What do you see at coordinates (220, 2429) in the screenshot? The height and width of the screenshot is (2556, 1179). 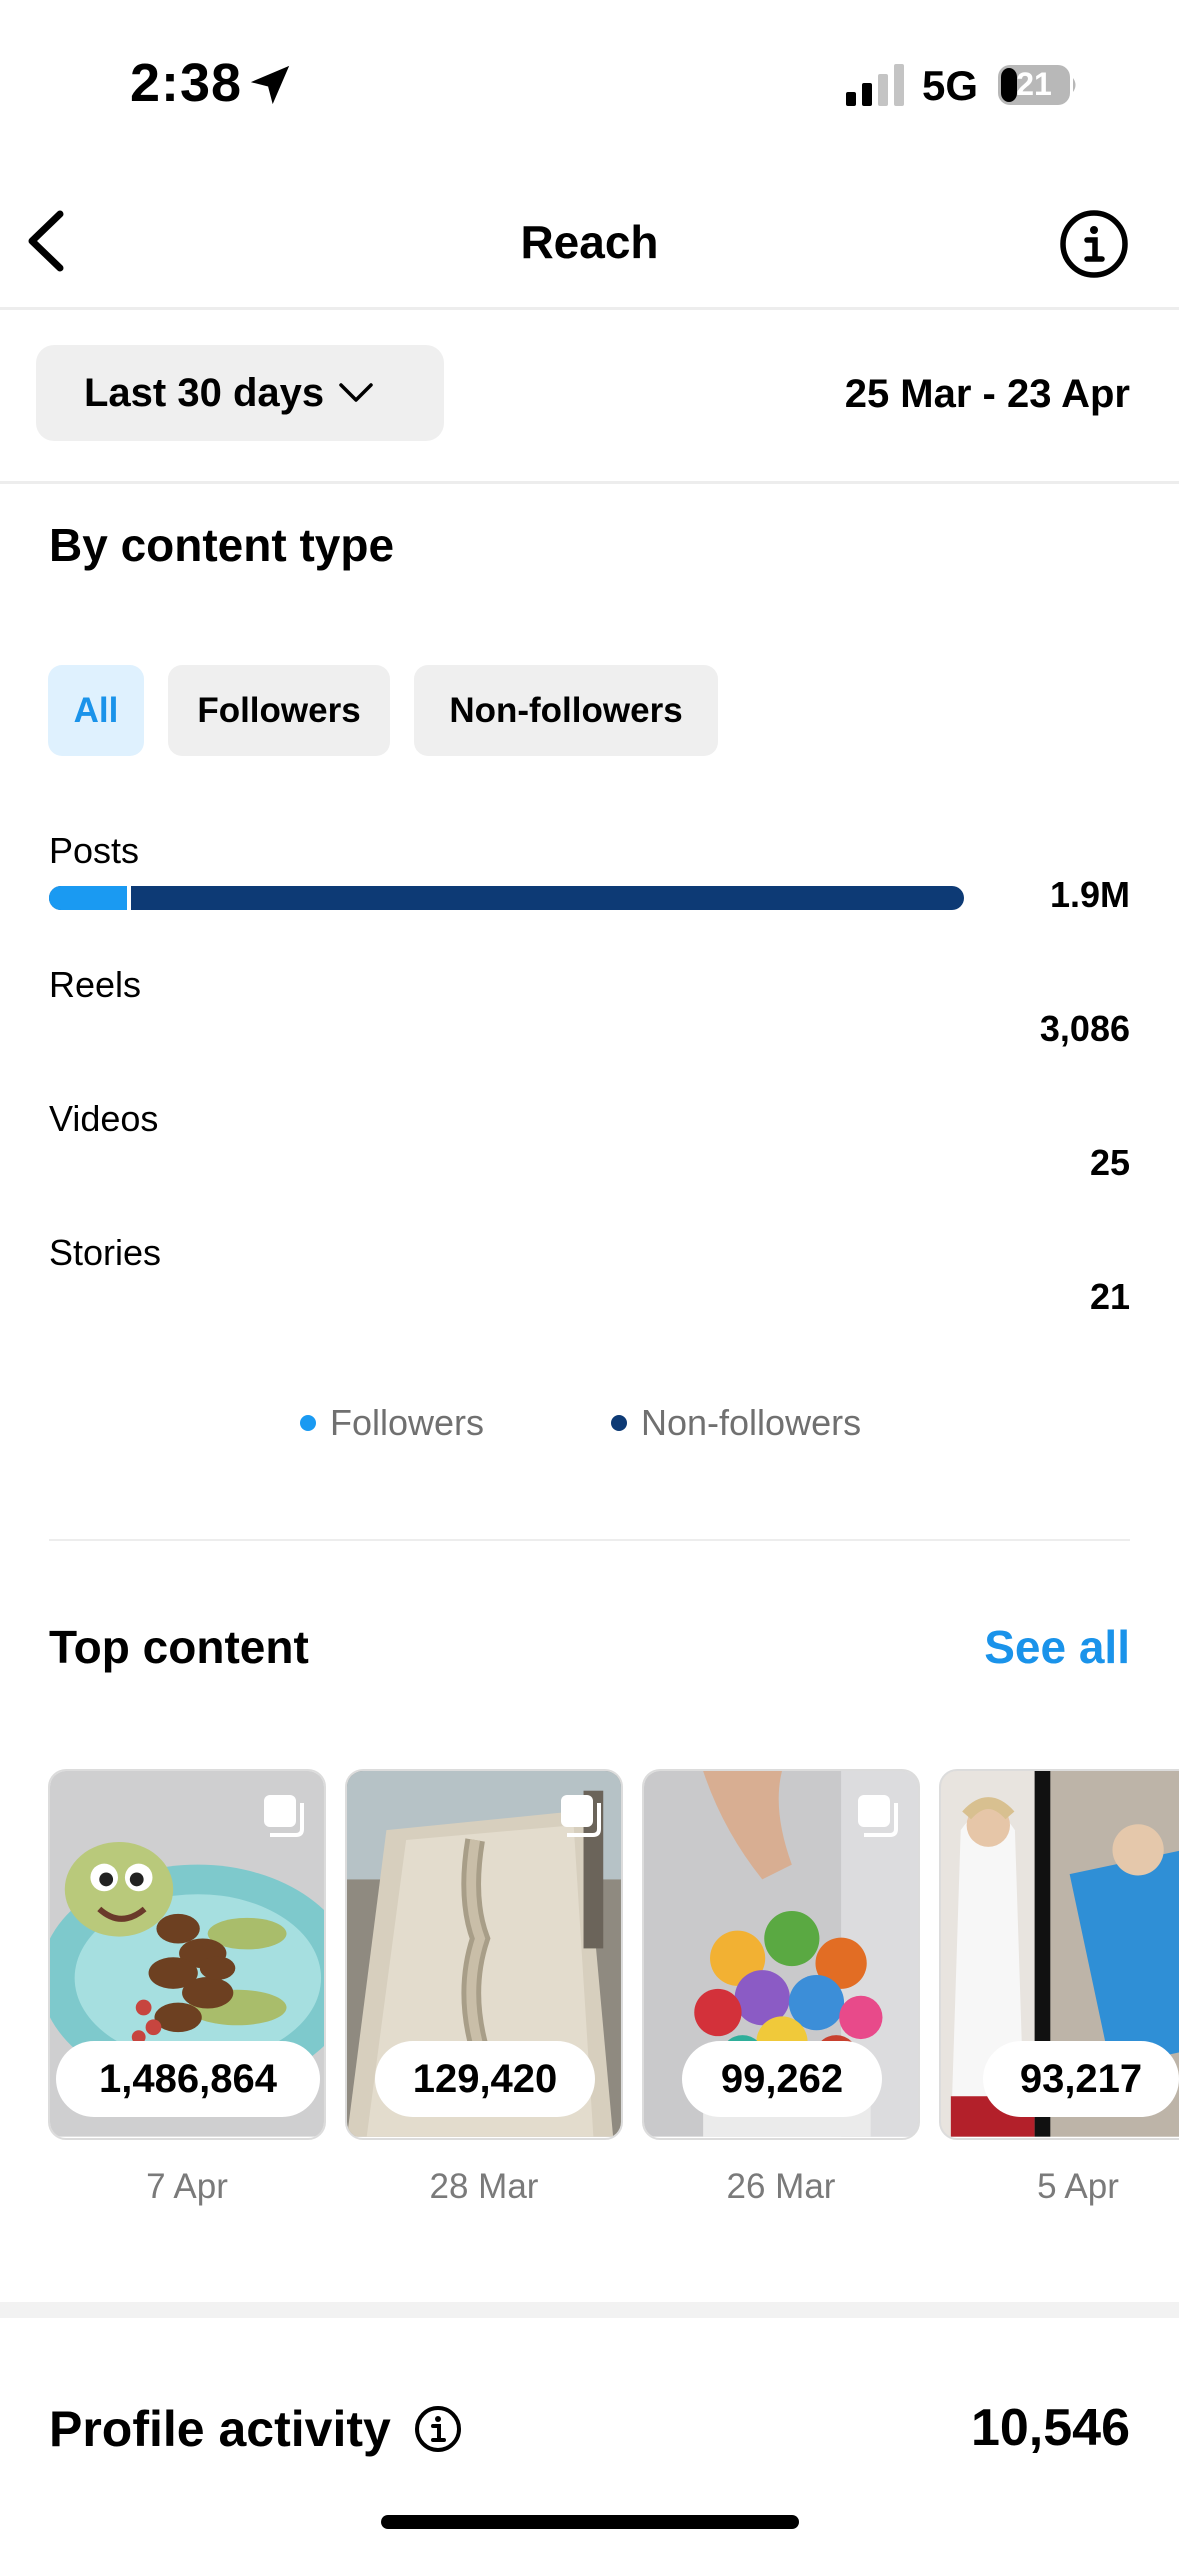 I see `section-title-profile-activity: Profile activity` at bounding box center [220, 2429].